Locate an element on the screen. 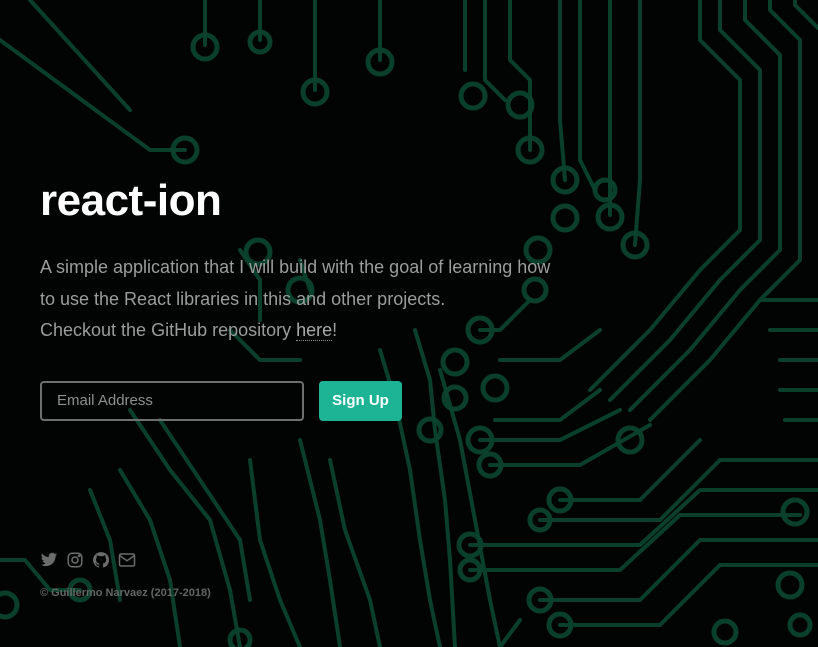  copyright-text: © Guillermo Narvaez (2017-2018) is located at coordinates (125, 593).